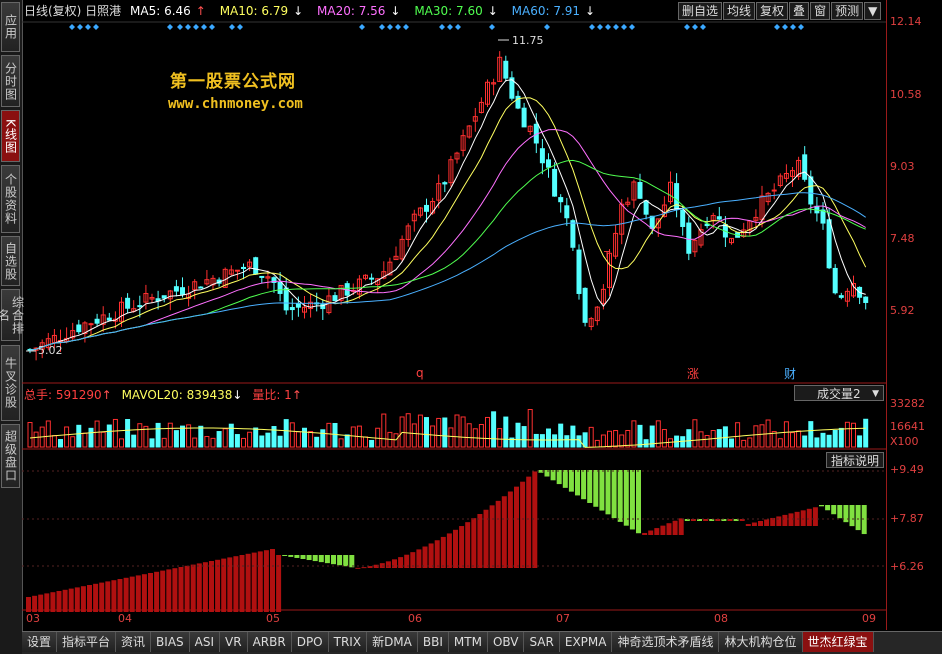 Image resolution: width=942 pixels, height=654 pixels. What do you see at coordinates (542, 642) in the screenshot?
I see `indicator-tab-13: SAR` at bounding box center [542, 642].